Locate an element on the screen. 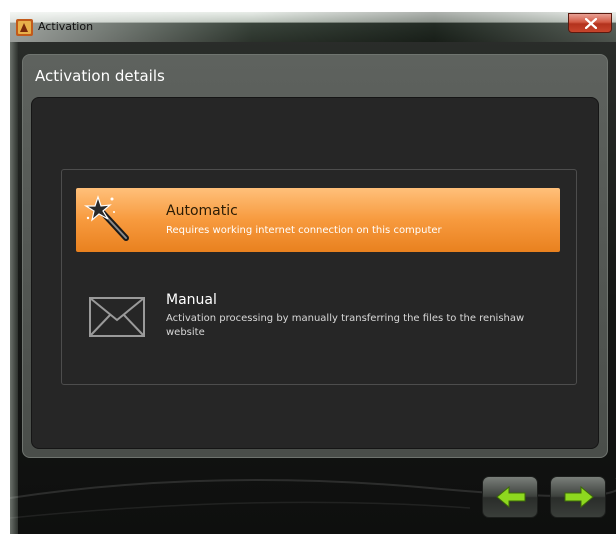  back-button is located at coordinates (510, 497).